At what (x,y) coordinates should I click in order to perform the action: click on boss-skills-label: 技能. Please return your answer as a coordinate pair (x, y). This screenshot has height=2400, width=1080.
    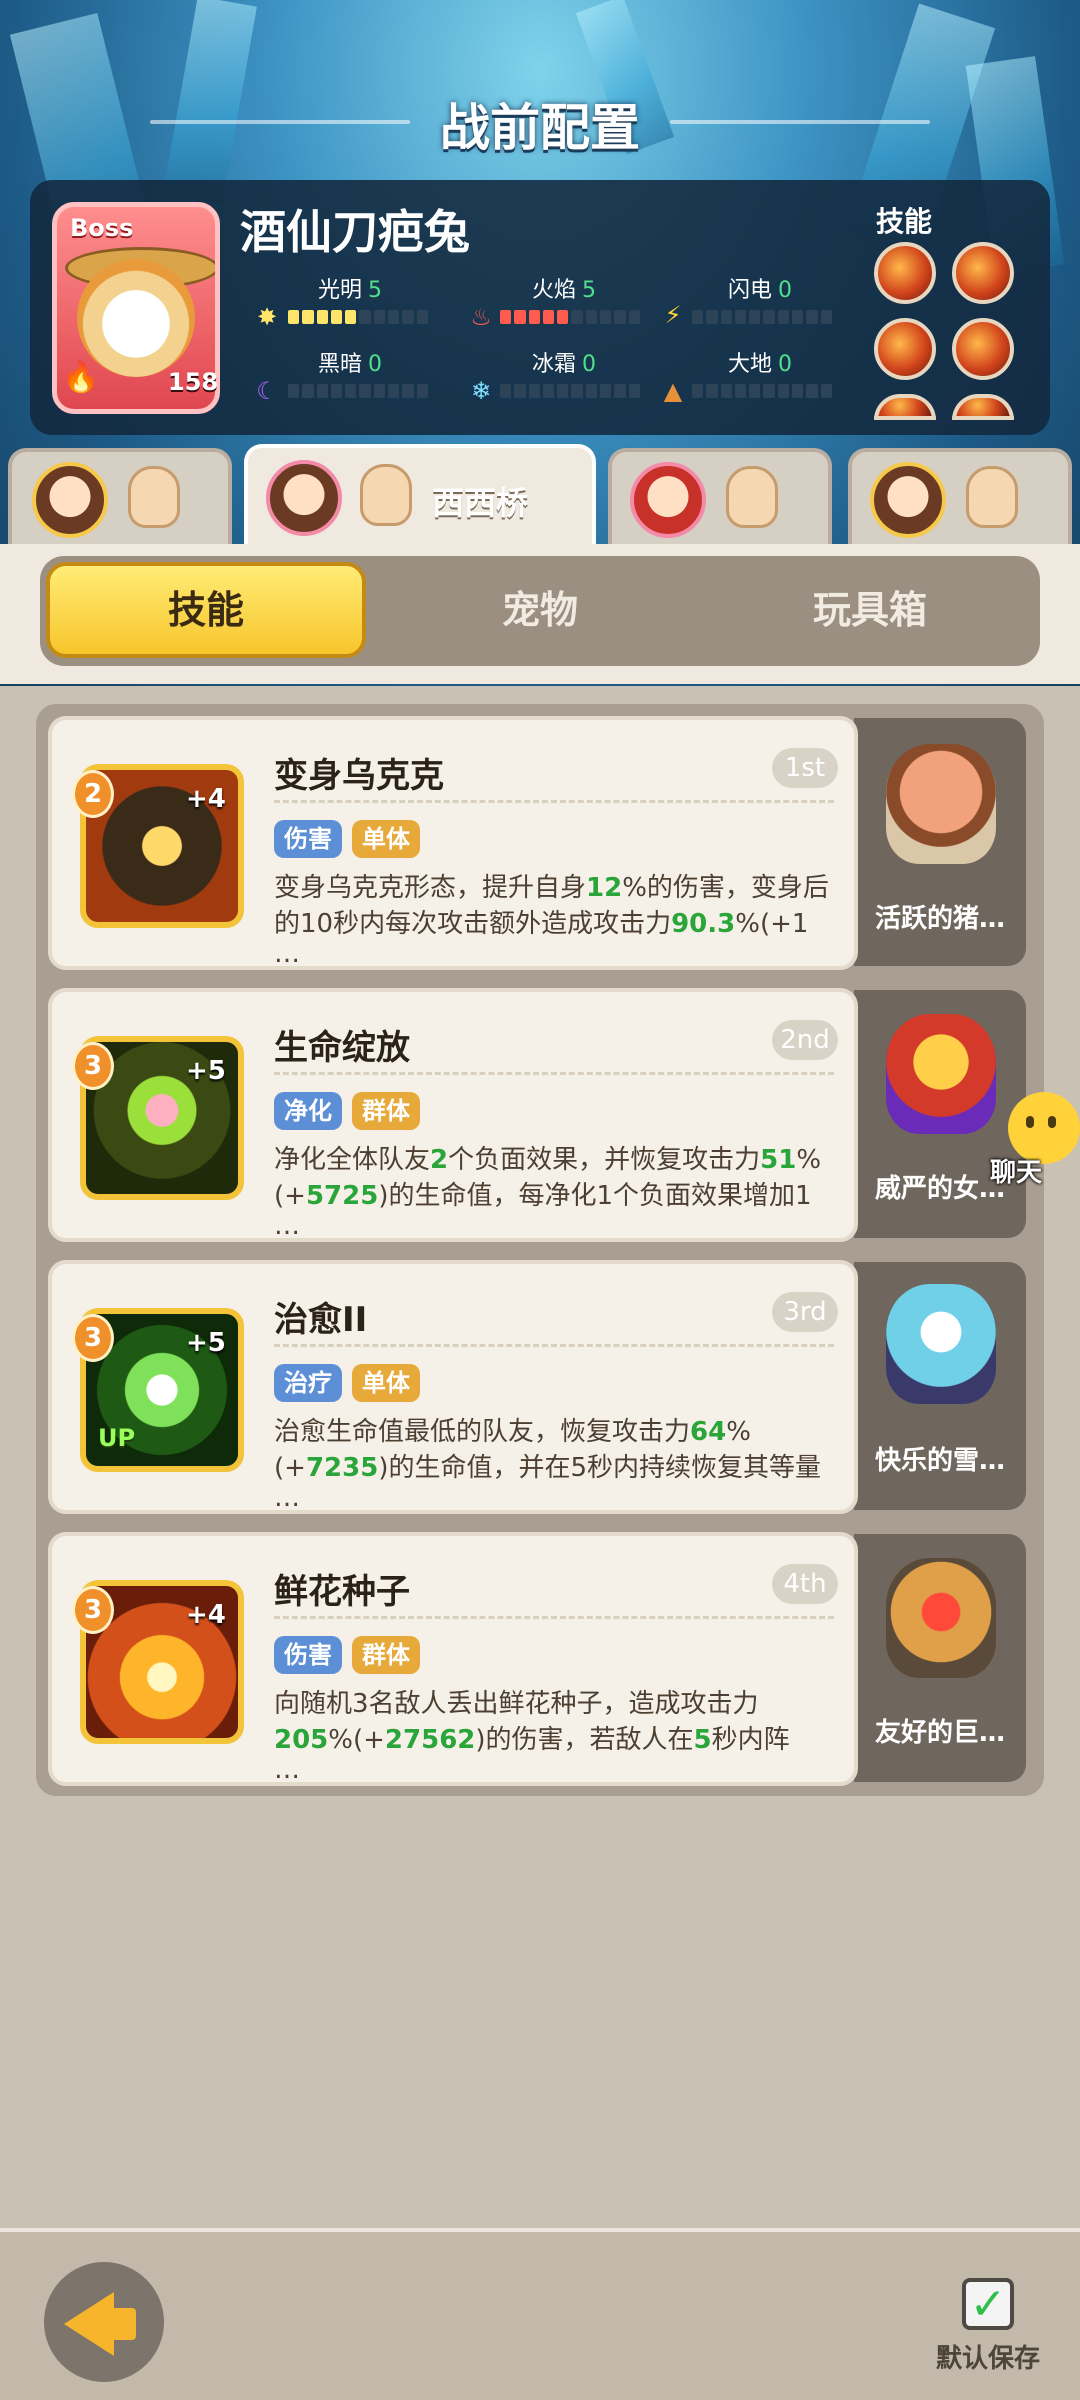
    Looking at the image, I should click on (904, 221).